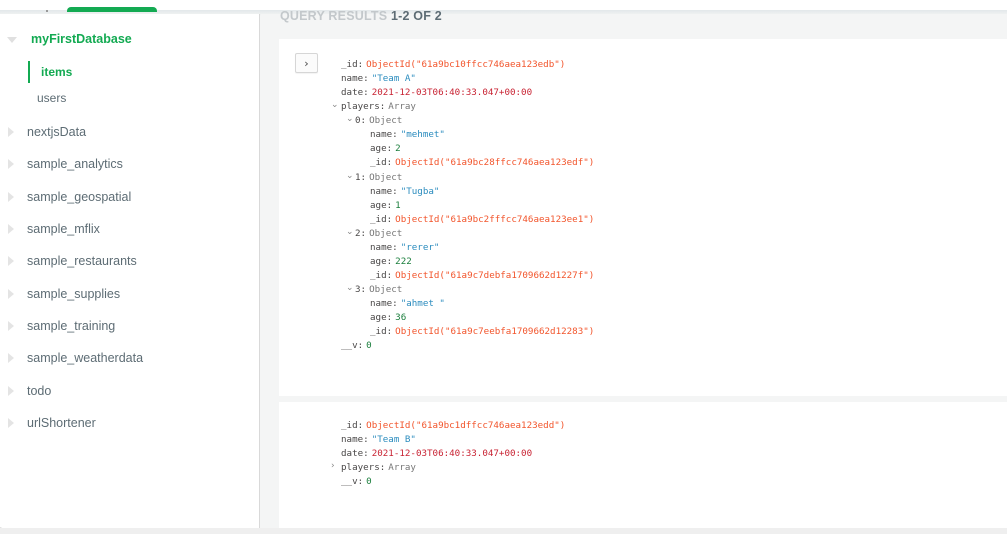 The image size is (1007, 534). What do you see at coordinates (482, 331) in the screenshot?
I see `player-id: _id: ObjectId("61a9c7eebfa1709662d12283")` at bounding box center [482, 331].